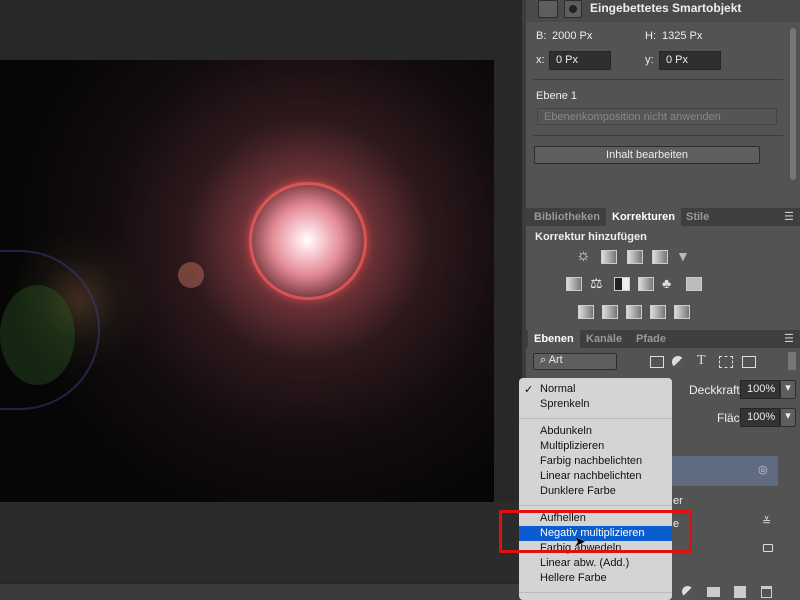  Describe the element at coordinates (591, 237) in the screenshot. I see `adjustments-title: Korrektur hinzufügen` at that location.